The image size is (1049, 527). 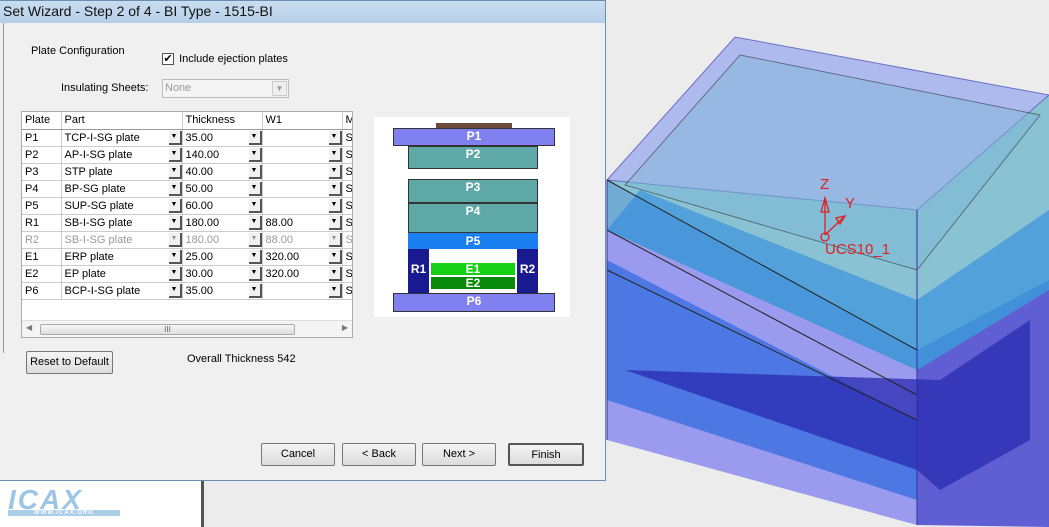 I want to click on part-cell: TCP-I-SG plate ▼, so click(x=122, y=138).